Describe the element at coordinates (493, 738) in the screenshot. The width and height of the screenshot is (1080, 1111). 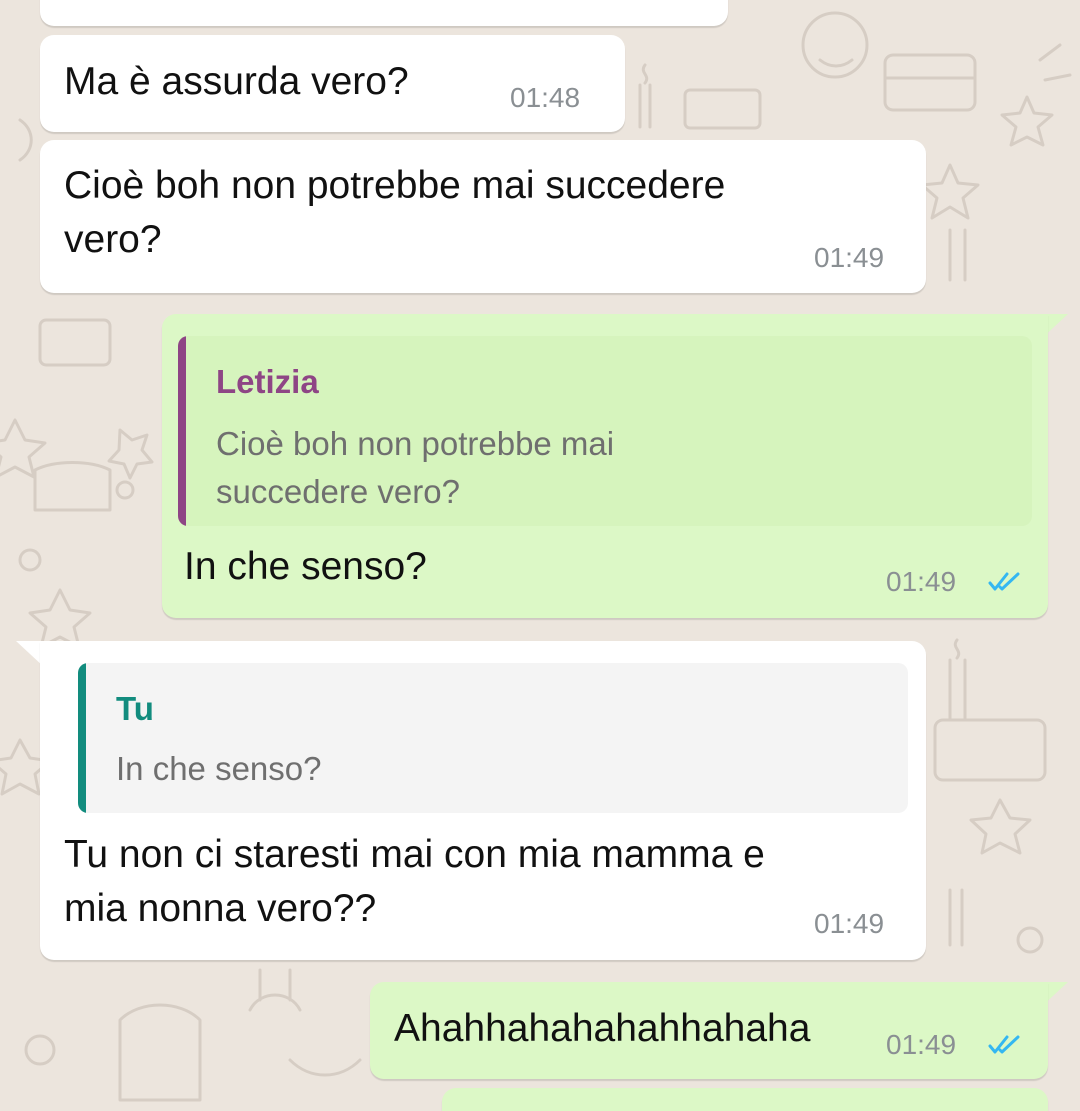
I see `quoted-message: Tu In che senso?` at that location.